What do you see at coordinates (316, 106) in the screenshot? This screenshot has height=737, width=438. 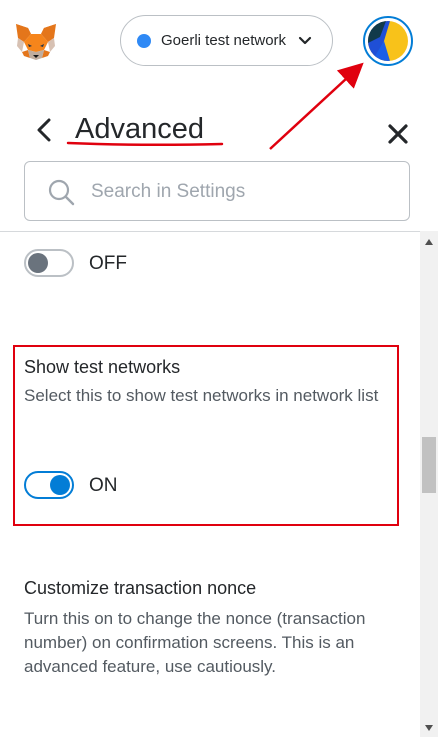 I see `annotation-arrow` at bounding box center [316, 106].